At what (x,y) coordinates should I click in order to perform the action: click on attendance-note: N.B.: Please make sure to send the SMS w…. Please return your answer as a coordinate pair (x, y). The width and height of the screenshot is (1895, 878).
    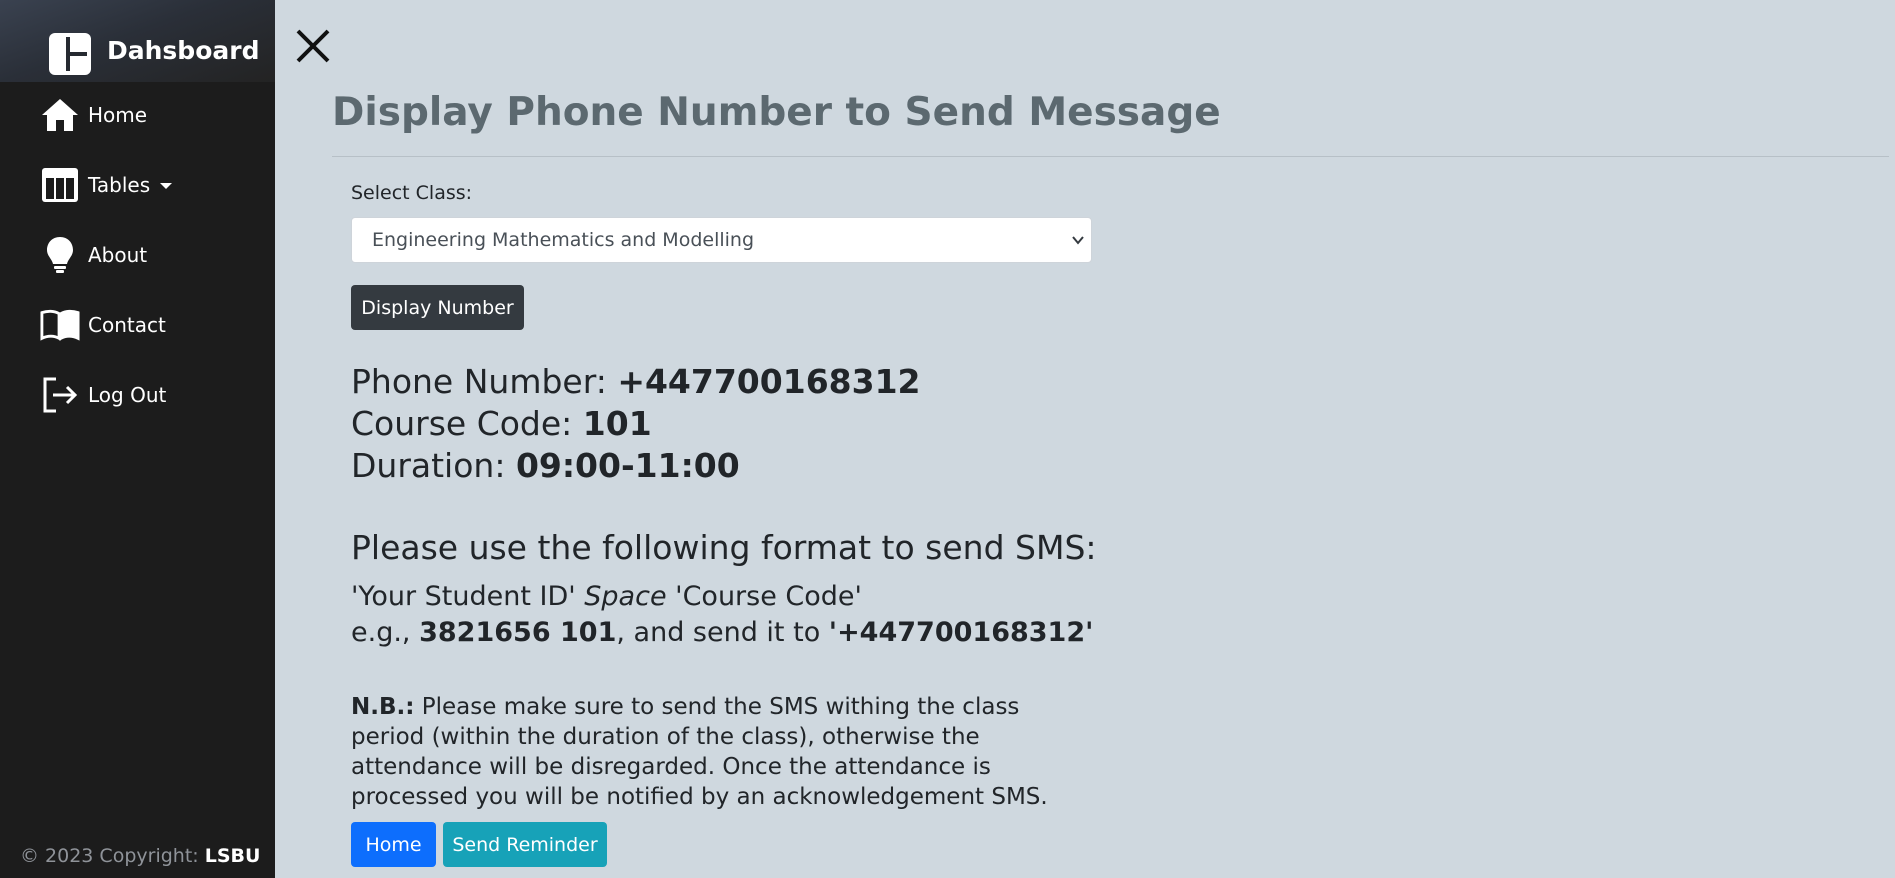
    Looking at the image, I should click on (721, 752).